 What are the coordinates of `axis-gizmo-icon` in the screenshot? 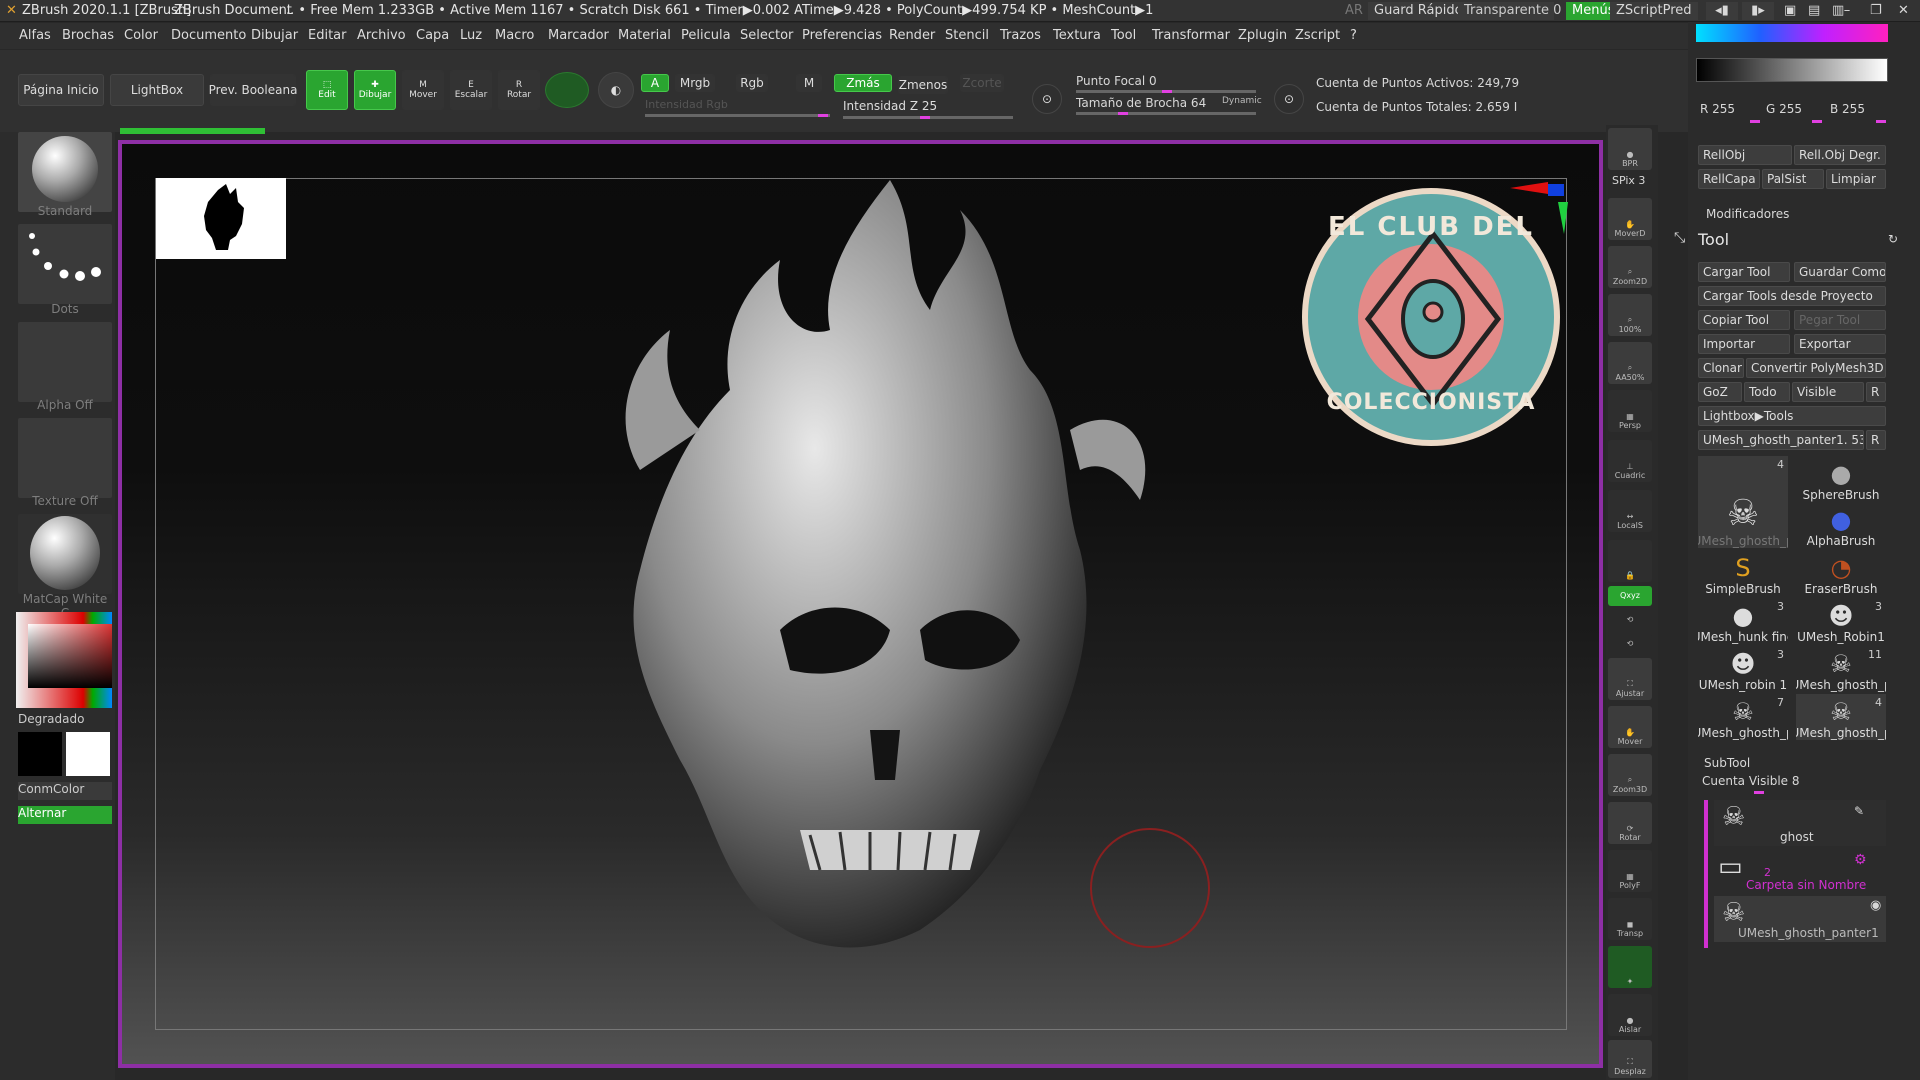 It's located at (1538, 208).